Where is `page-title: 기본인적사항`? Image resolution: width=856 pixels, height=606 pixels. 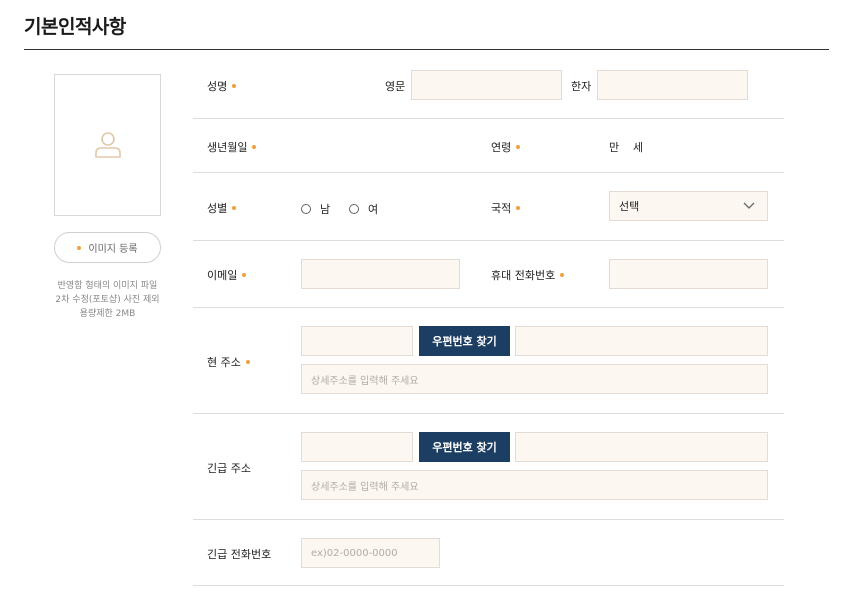
page-title: 기본인적사항 is located at coordinates (75, 27).